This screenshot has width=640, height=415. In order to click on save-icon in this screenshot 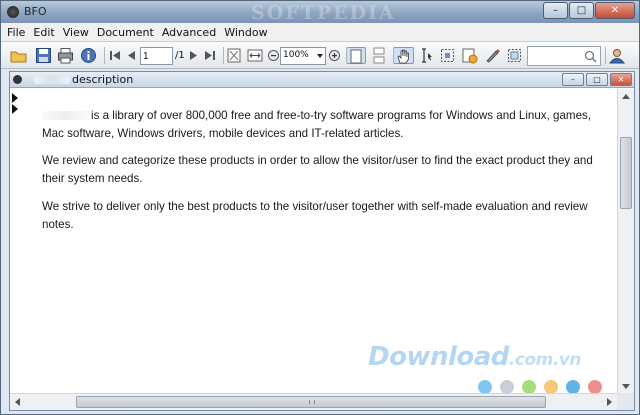, I will do `click(43, 55)`.